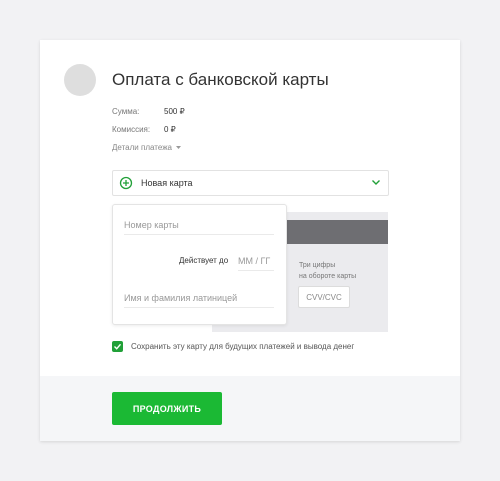 Image resolution: width=500 pixels, height=481 pixels. I want to click on cvv-hint: Три цифры на обороте карты, so click(328, 271).